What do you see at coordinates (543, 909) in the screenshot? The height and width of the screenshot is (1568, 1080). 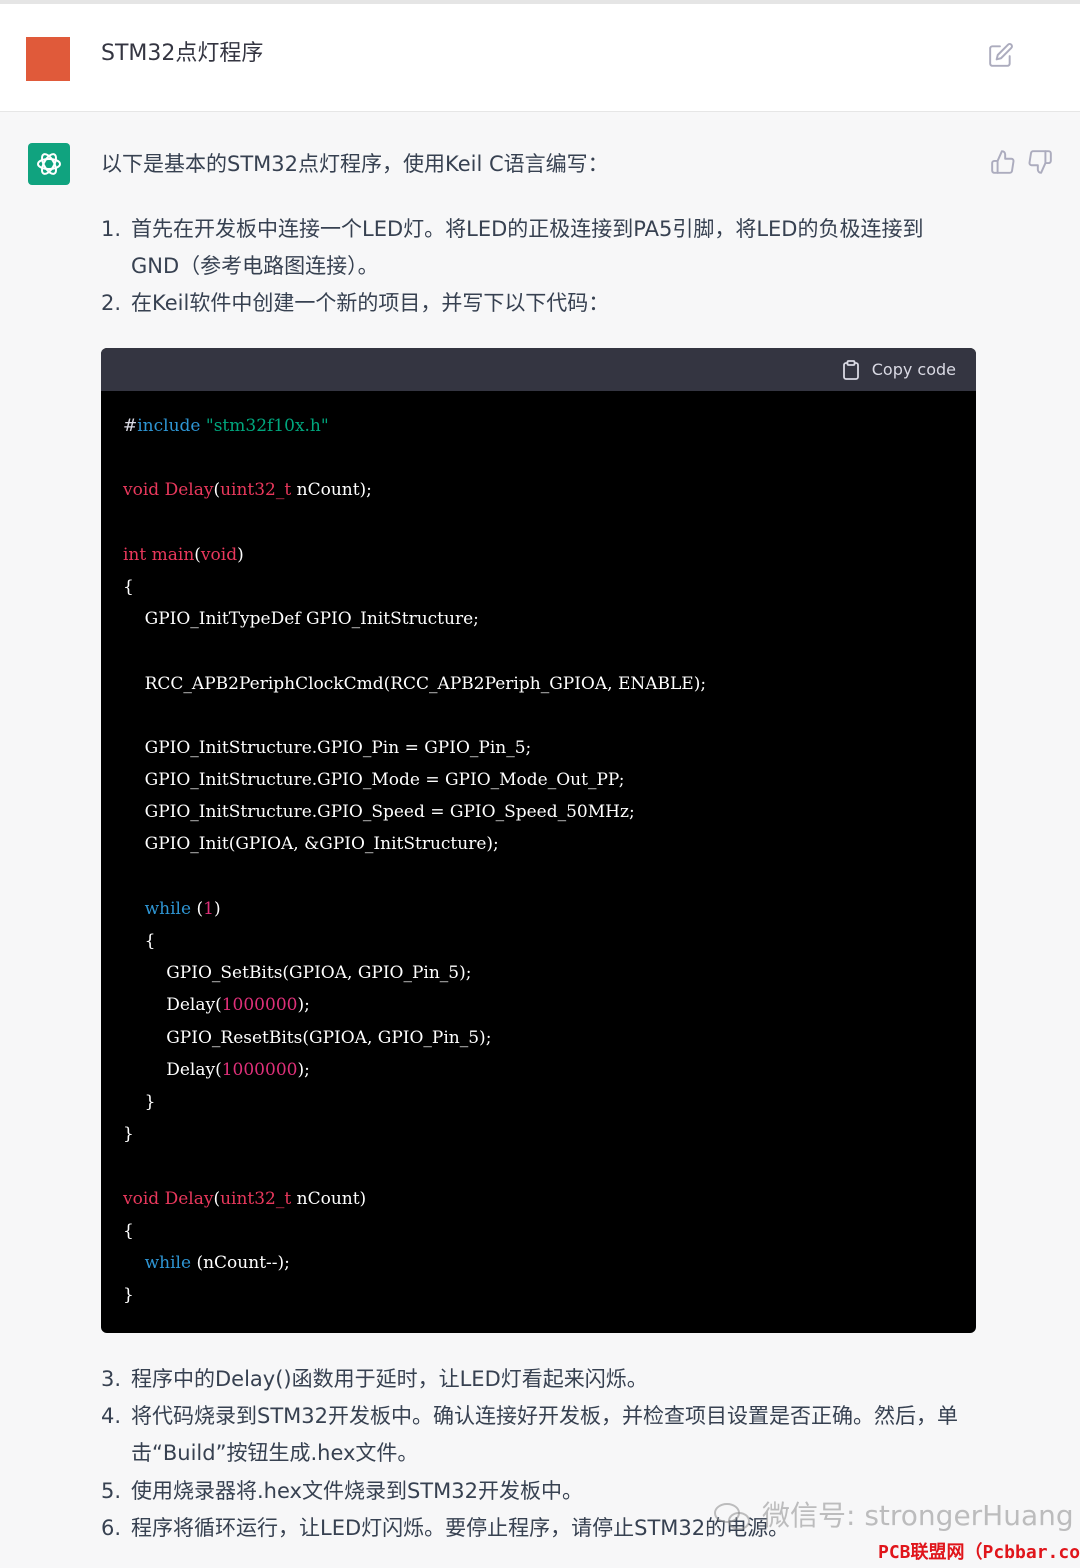 I see `code-line: while (1)` at bounding box center [543, 909].